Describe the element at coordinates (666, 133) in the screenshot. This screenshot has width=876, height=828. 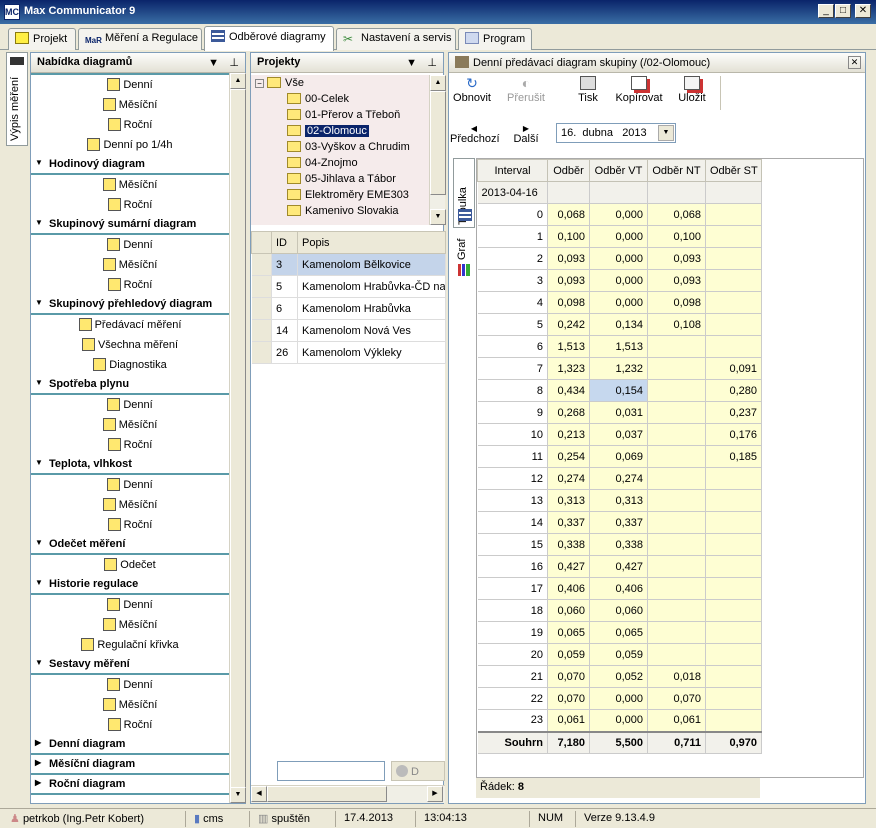
I see `calendar-dropdown-icon: ▼` at that location.